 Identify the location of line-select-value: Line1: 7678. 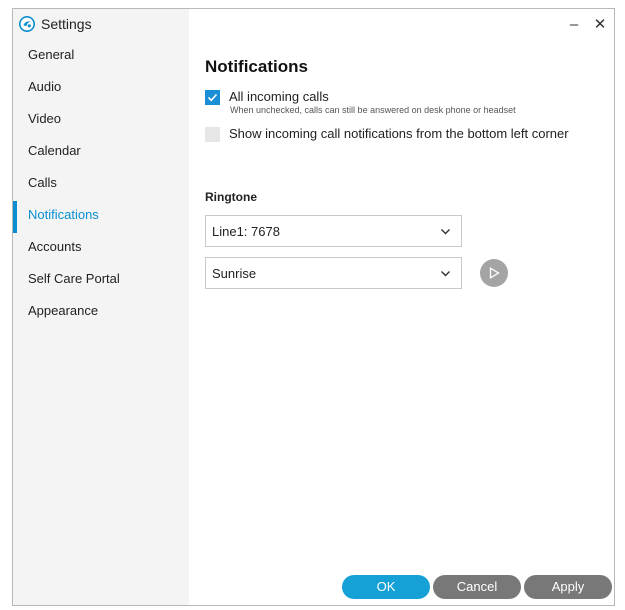
(246, 231).